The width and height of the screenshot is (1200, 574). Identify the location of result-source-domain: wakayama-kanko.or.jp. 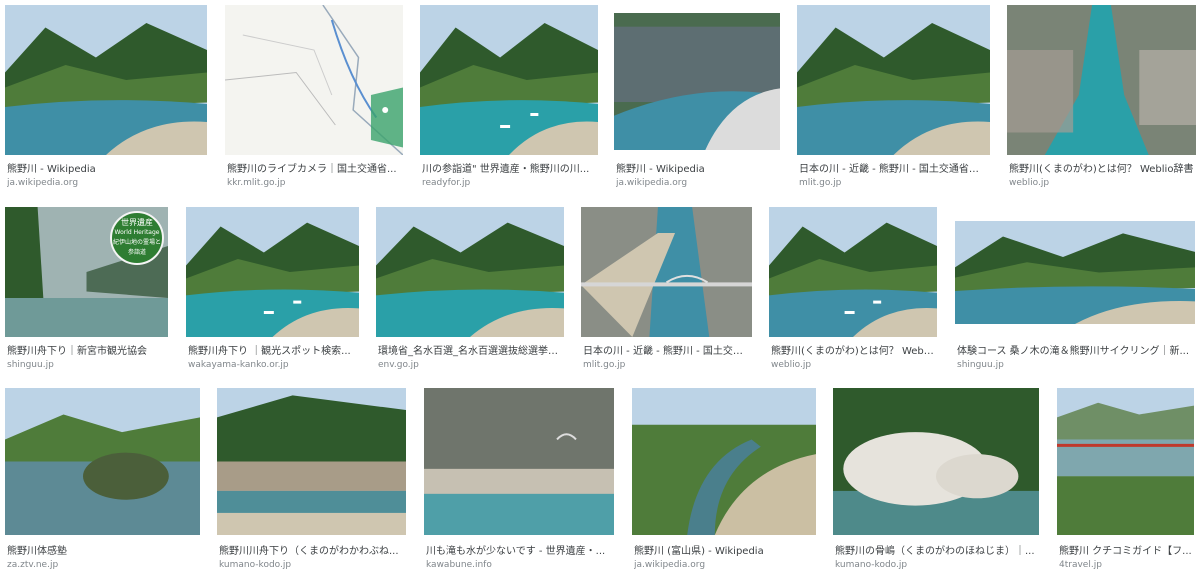
(238, 365).